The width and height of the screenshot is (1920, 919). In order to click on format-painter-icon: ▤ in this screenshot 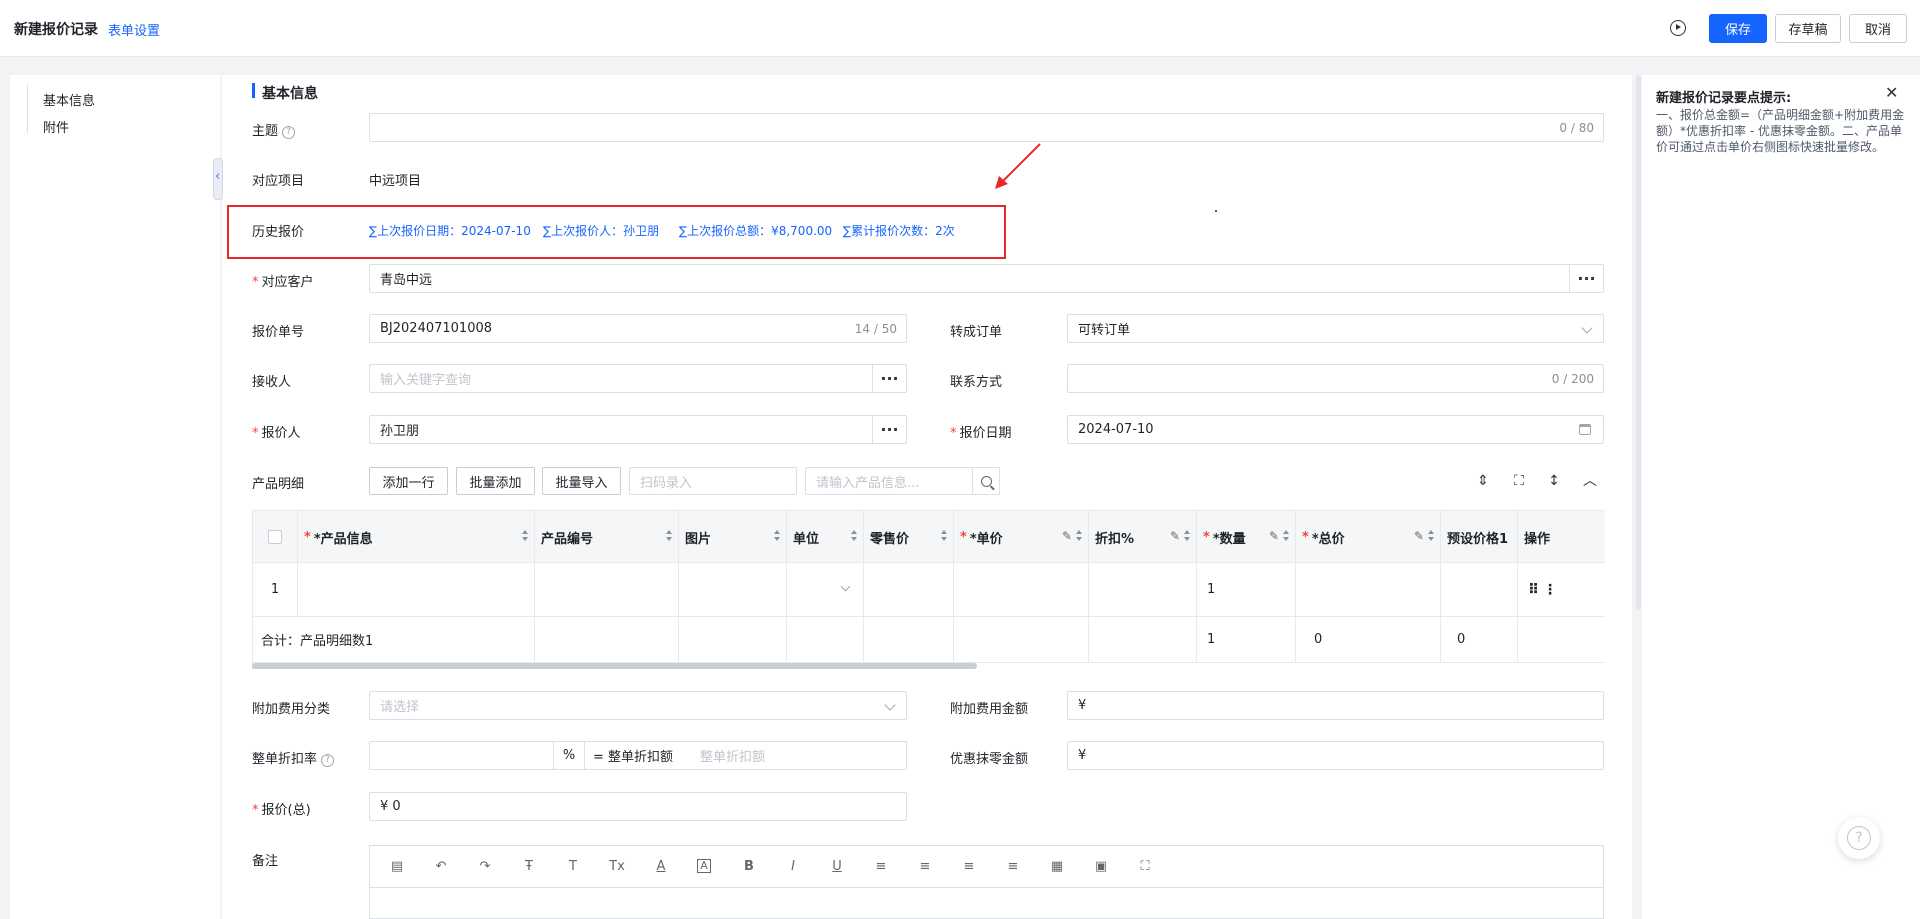, I will do `click(397, 867)`.